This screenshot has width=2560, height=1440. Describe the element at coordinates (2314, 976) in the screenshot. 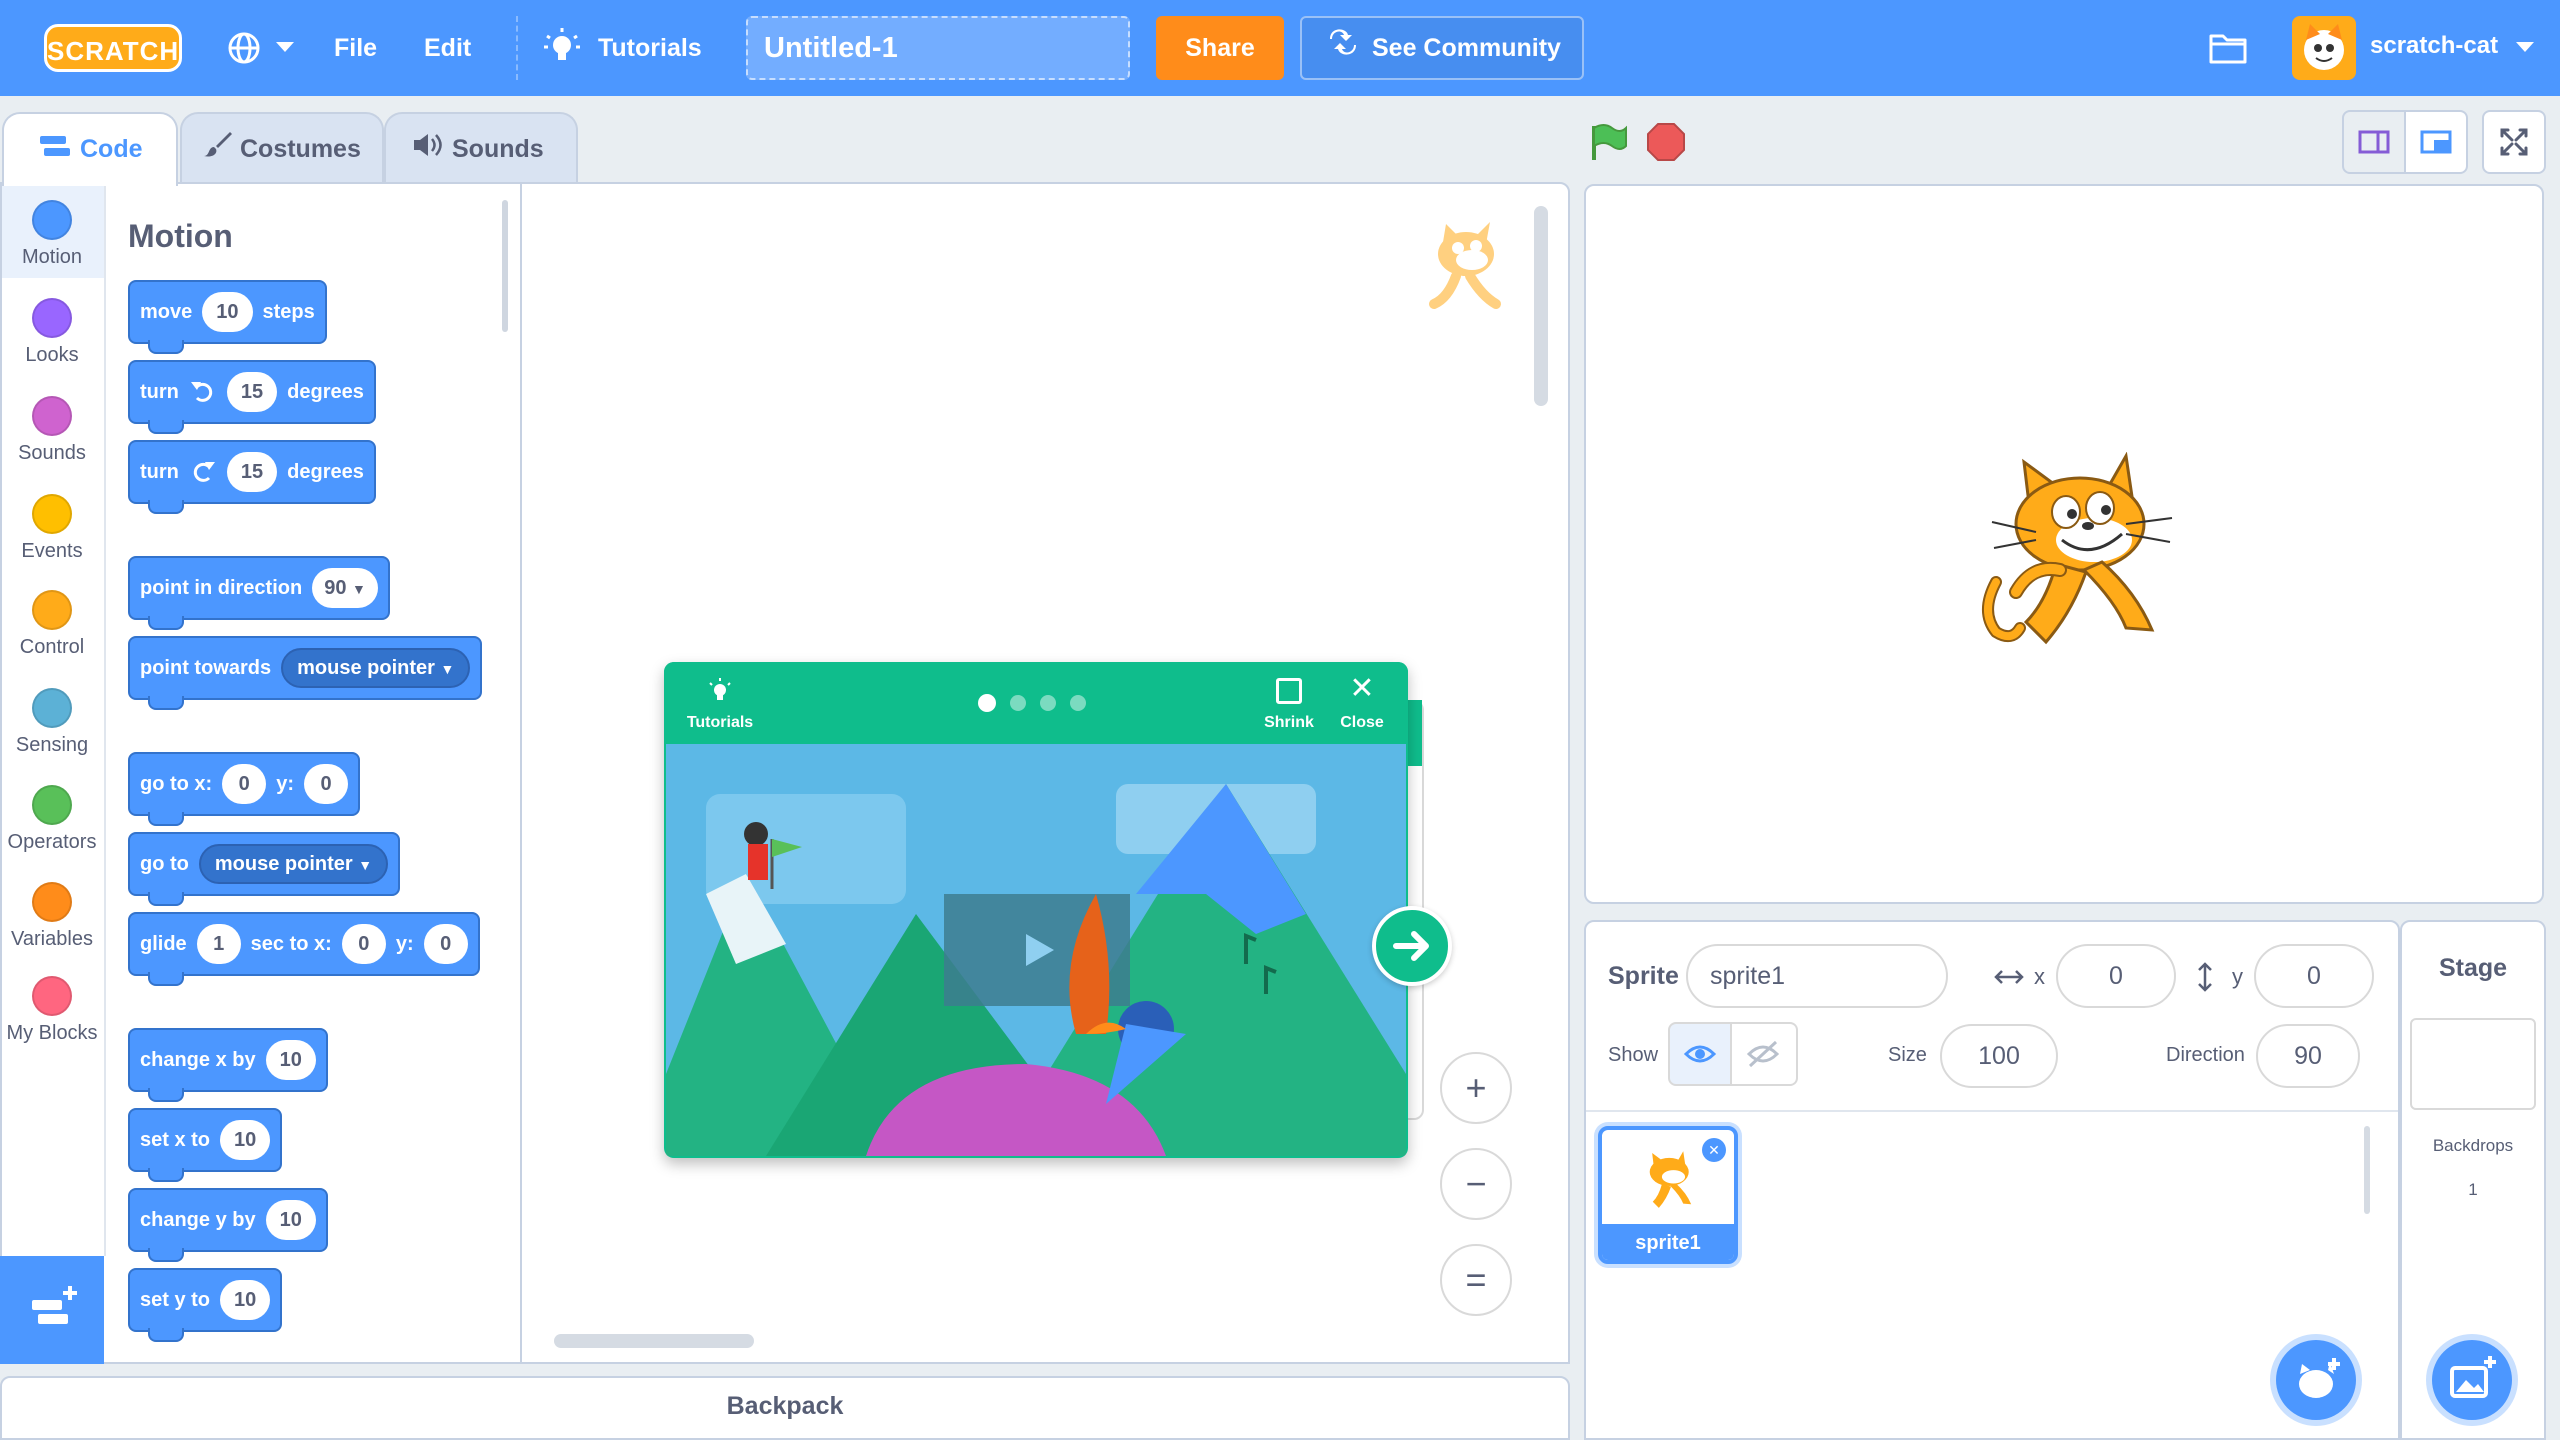

I see `y-position-input: 0` at that location.